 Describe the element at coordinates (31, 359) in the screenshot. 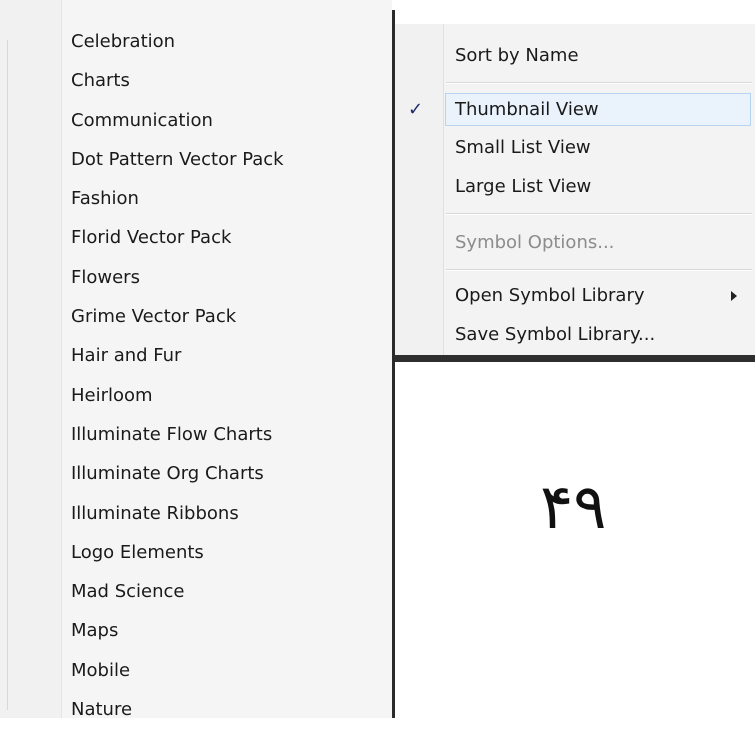

I see `menu-icon-gutter` at that location.